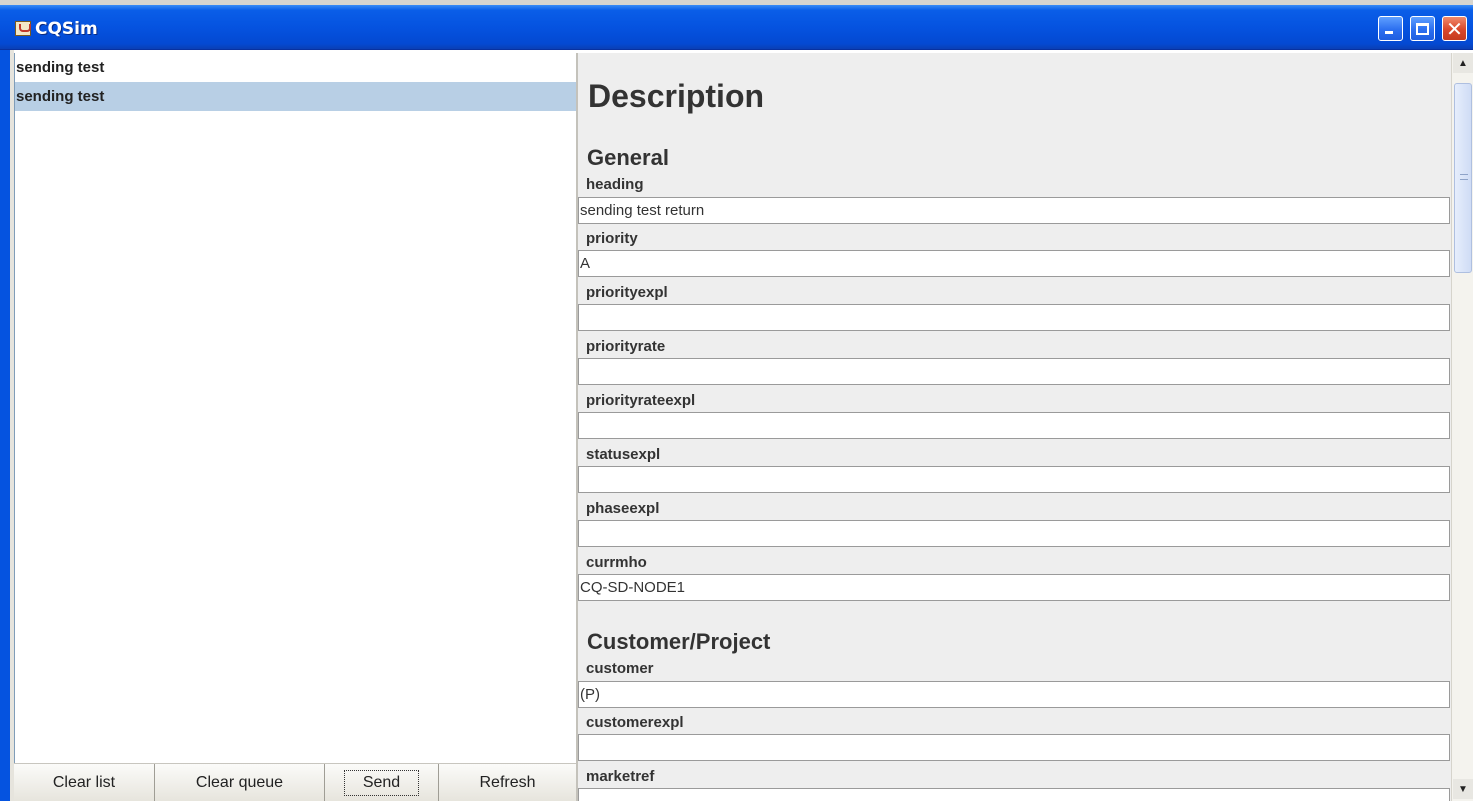  I want to click on window-title: CQSim, so click(66, 29).